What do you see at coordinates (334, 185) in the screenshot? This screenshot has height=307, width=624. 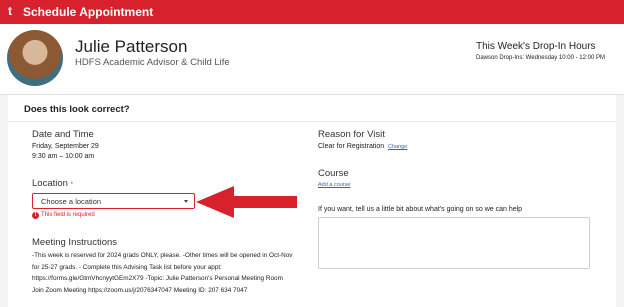 I see `add-course-link: Add a course` at bounding box center [334, 185].